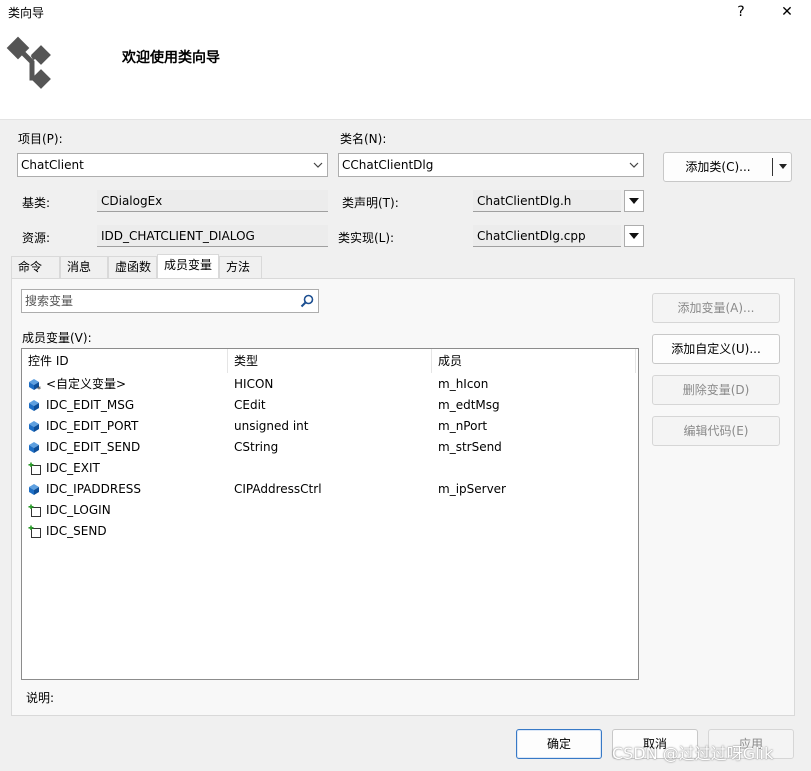 The width and height of the screenshot is (811, 771). I want to click on resource-label: 资源:, so click(36, 238).